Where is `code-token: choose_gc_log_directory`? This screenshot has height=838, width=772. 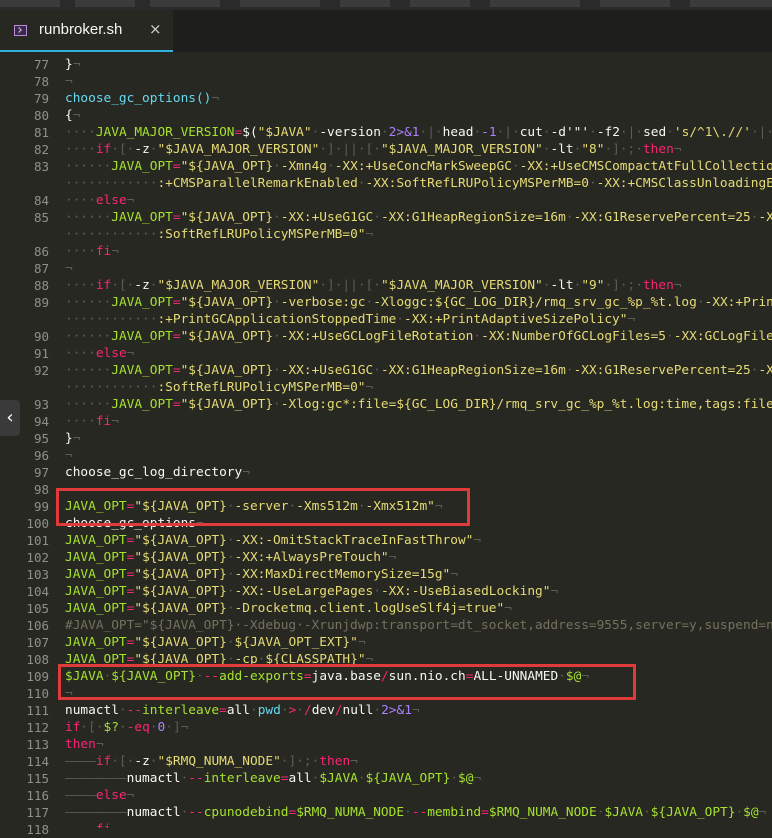
code-token: choose_gc_log_directory is located at coordinates (154, 472).